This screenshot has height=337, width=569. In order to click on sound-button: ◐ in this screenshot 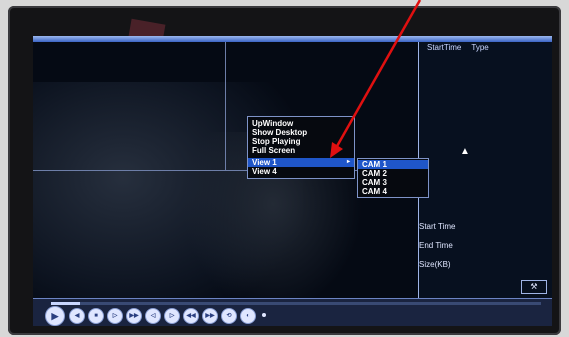, I will do `click(248, 316)`.